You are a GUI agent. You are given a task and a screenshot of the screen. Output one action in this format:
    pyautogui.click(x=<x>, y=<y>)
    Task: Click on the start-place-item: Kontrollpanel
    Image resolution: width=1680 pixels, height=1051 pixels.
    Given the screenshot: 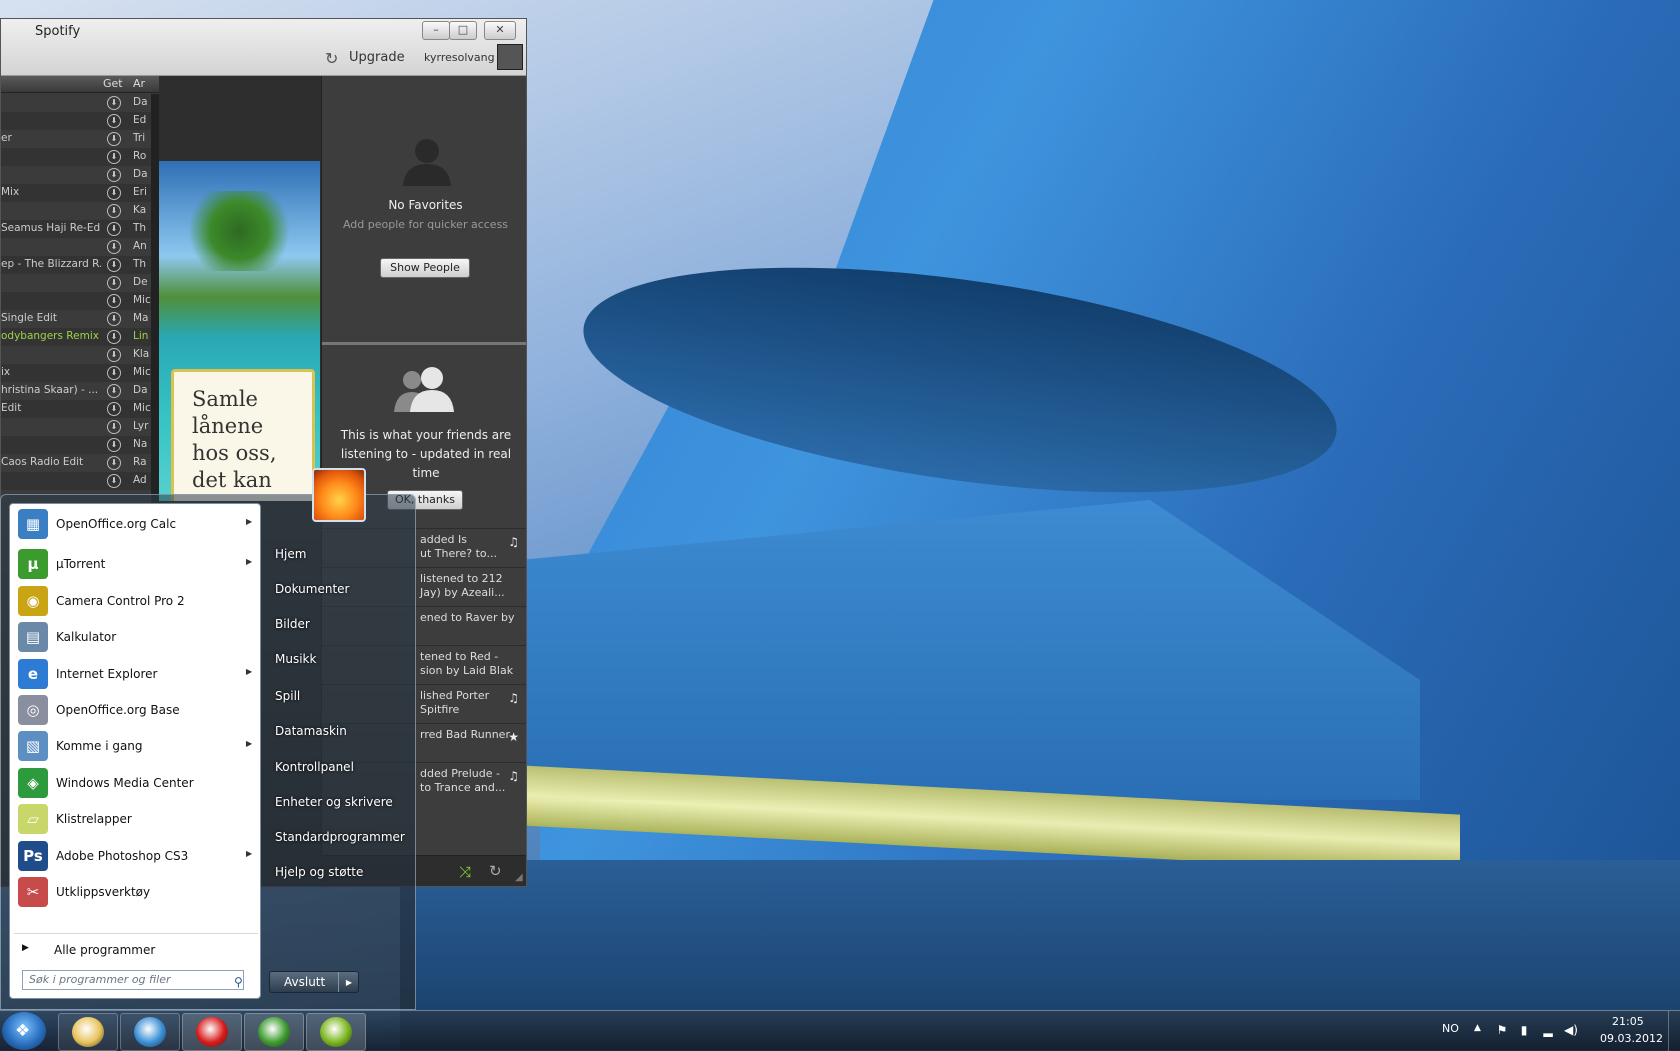 What is the action you would take?
    pyautogui.click(x=314, y=767)
    